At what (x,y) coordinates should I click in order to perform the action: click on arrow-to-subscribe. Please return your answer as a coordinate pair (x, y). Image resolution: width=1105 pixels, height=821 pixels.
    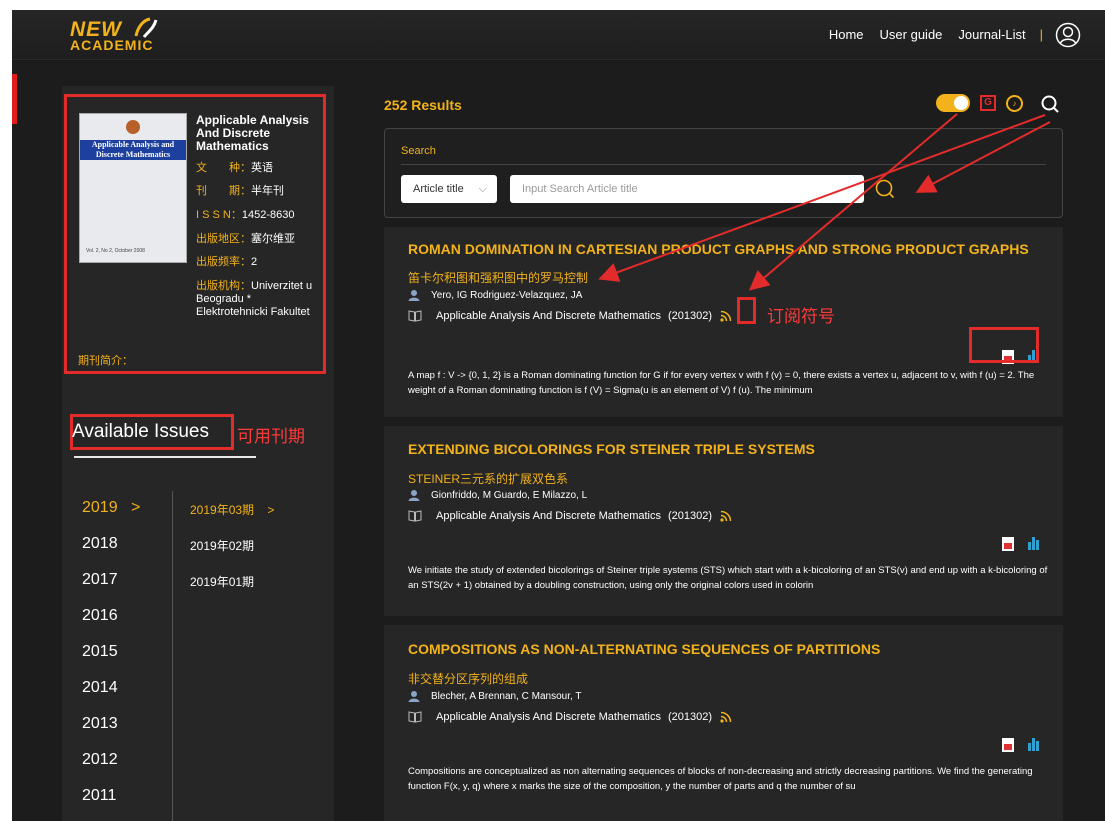
    Looking at the image, I should click on (853, 202).